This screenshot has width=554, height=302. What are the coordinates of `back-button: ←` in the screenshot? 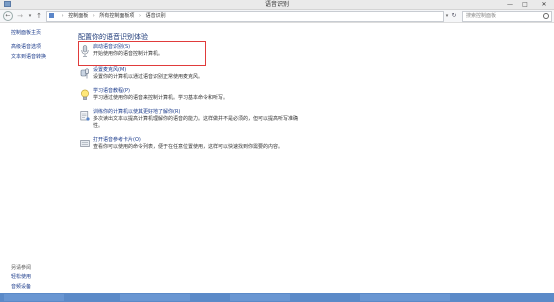 It's located at (8, 16).